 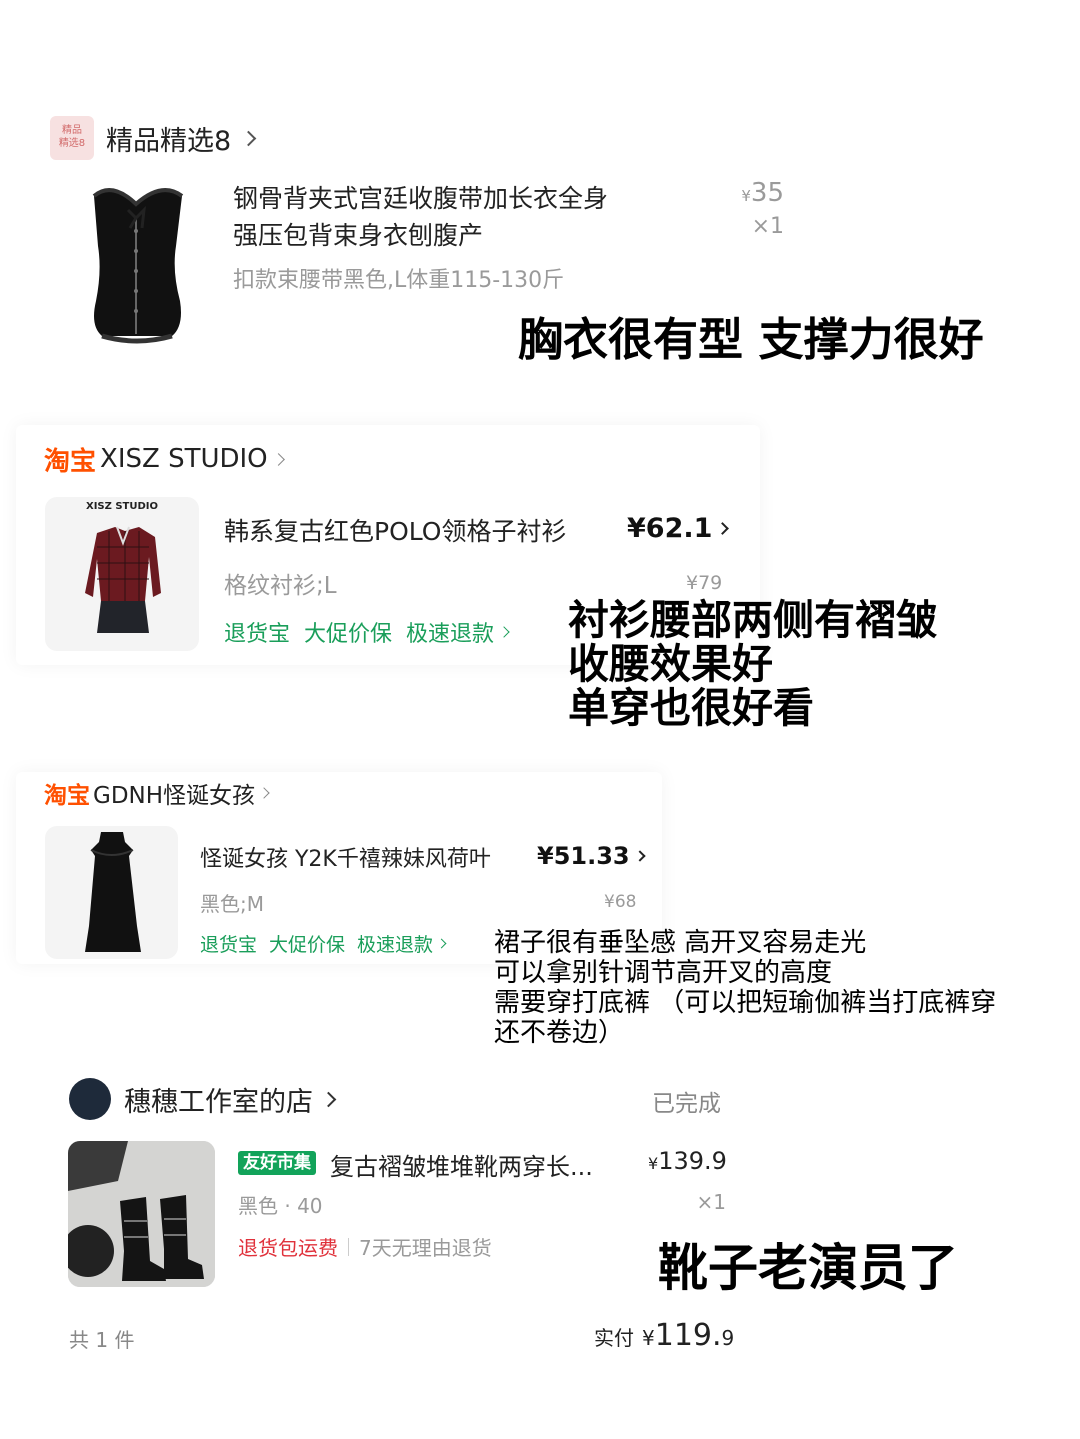 What do you see at coordinates (648, 1338) in the screenshot?
I see `paid-currency: ¥` at bounding box center [648, 1338].